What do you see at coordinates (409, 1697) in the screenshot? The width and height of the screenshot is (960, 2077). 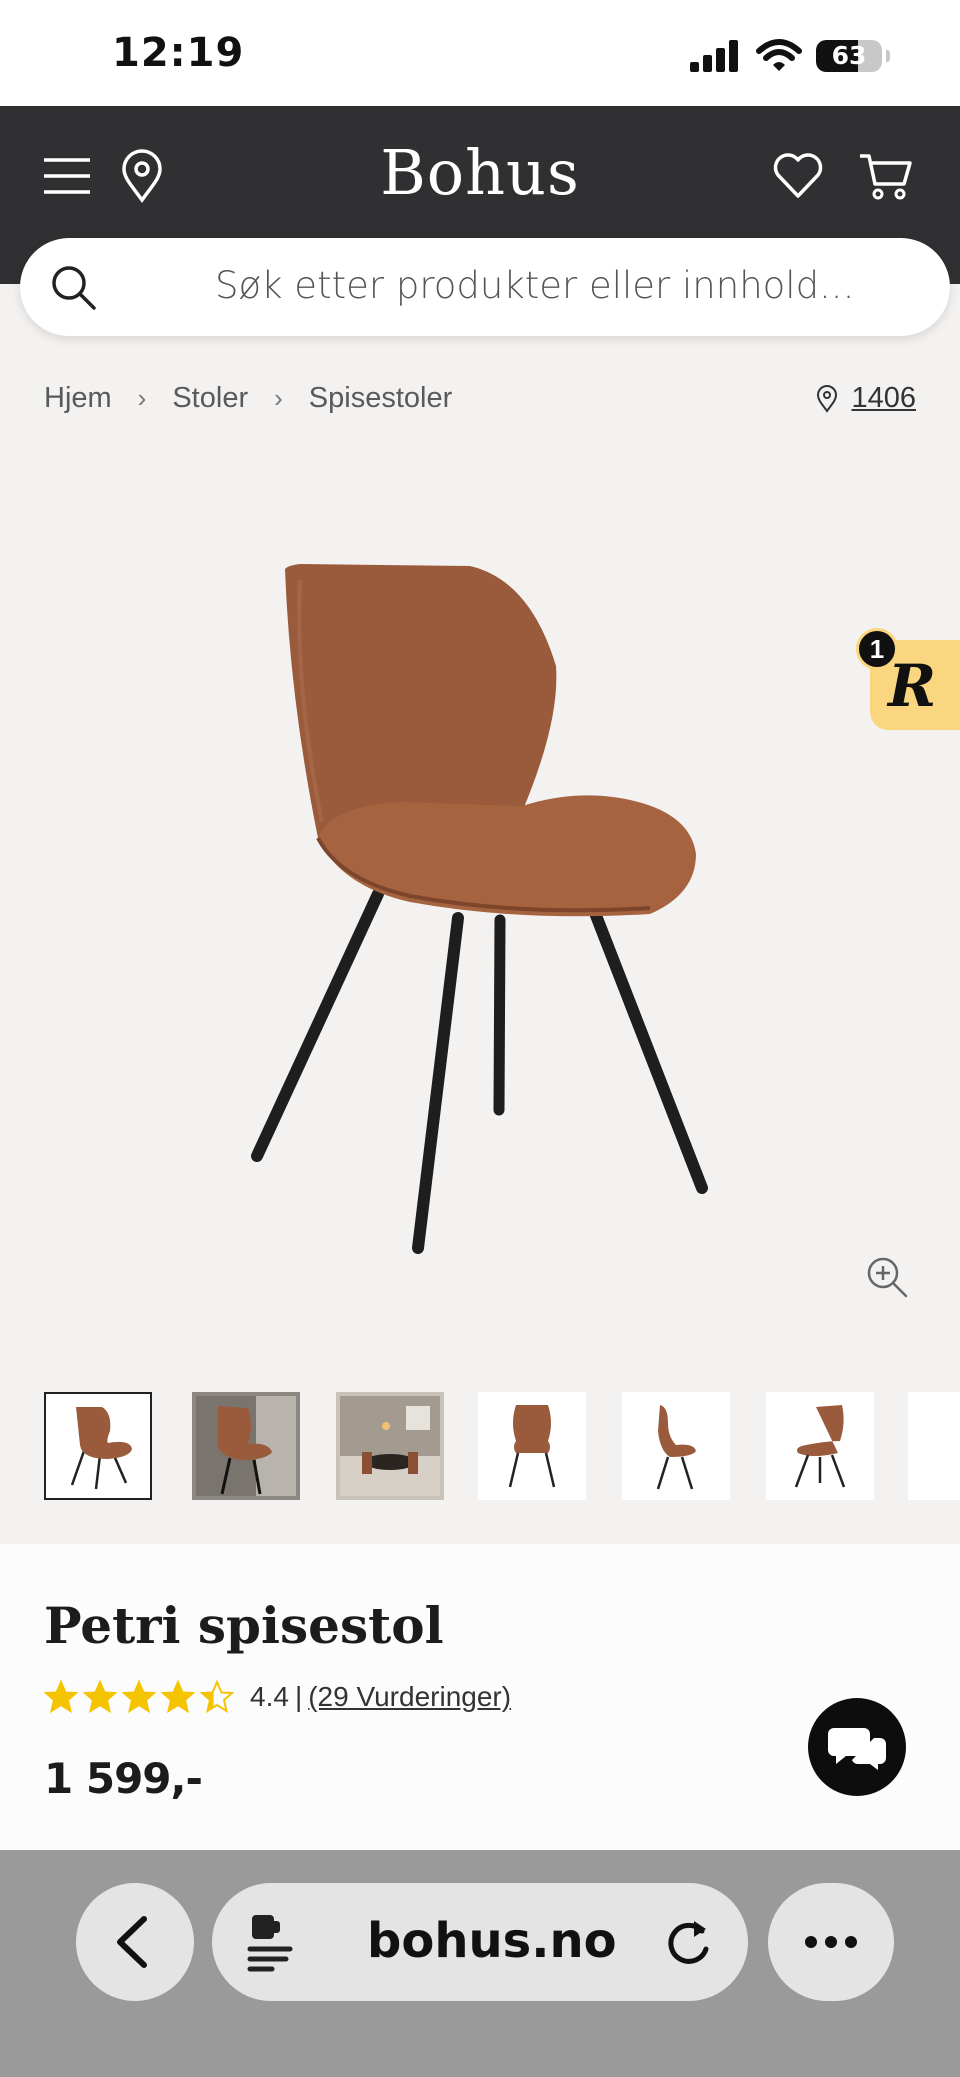 I see `reviews-link: (29 Vurderinger)` at bounding box center [409, 1697].